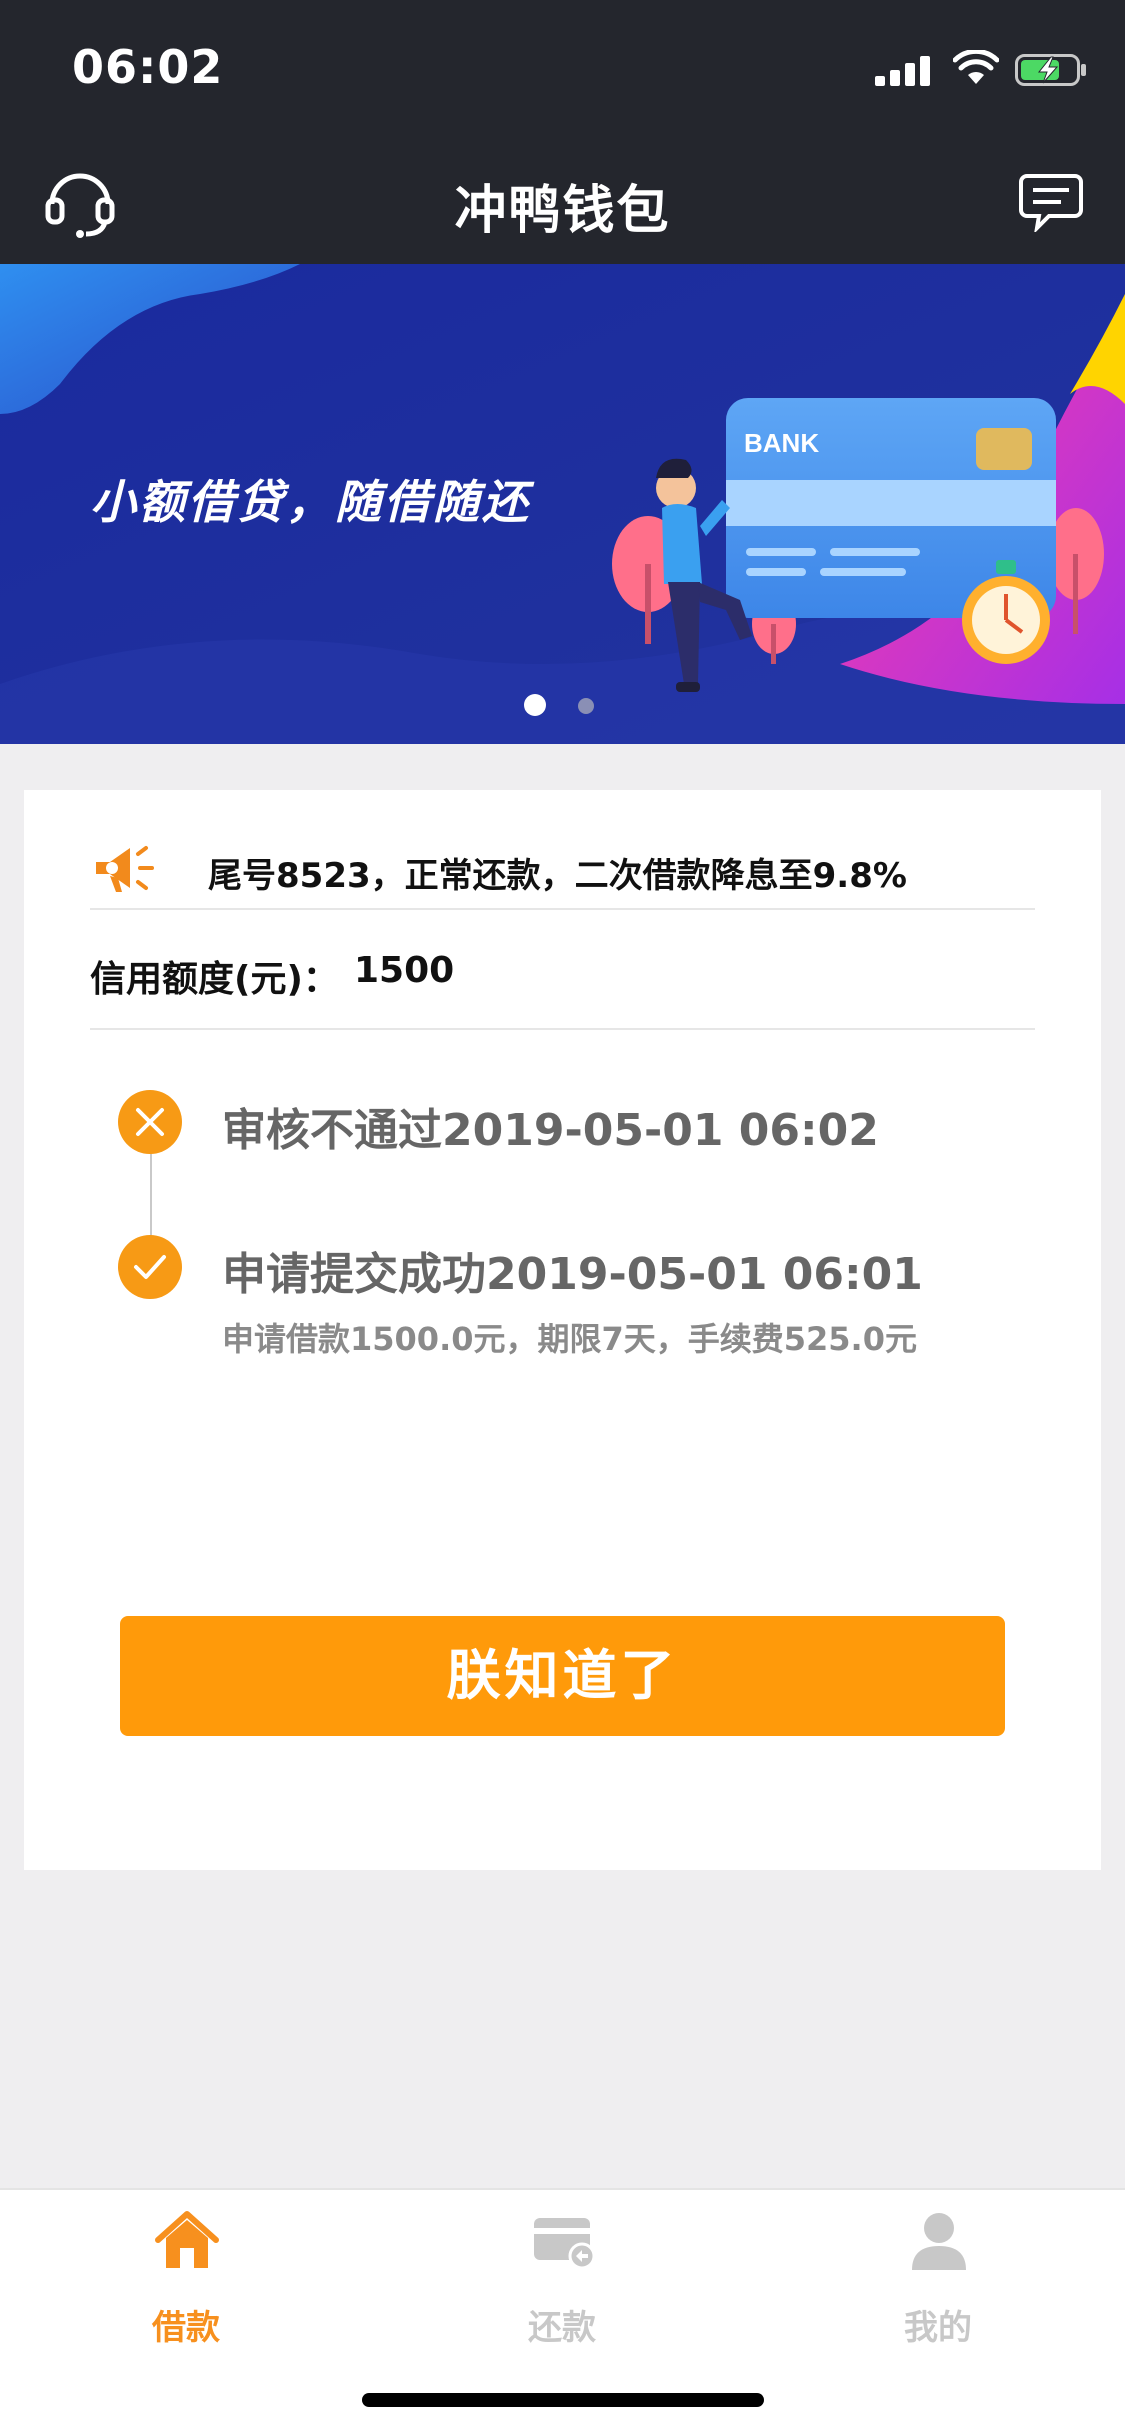 This screenshot has height=2436, width=1125. What do you see at coordinates (535, 705) in the screenshot?
I see `carousel-dot-active` at bounding box center [535, 705].